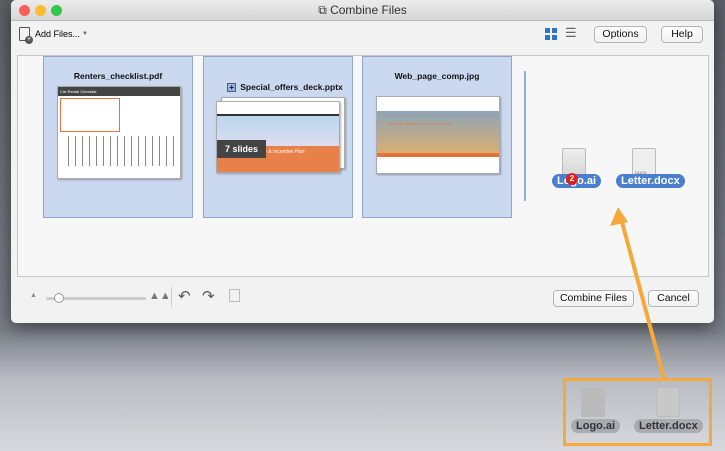 Image resolution: width=725 pixels, height=451 pixels. Describe the element at coordinates (593, 402) in the screenshot. I see `desktop-ai-file-icon` at that location.